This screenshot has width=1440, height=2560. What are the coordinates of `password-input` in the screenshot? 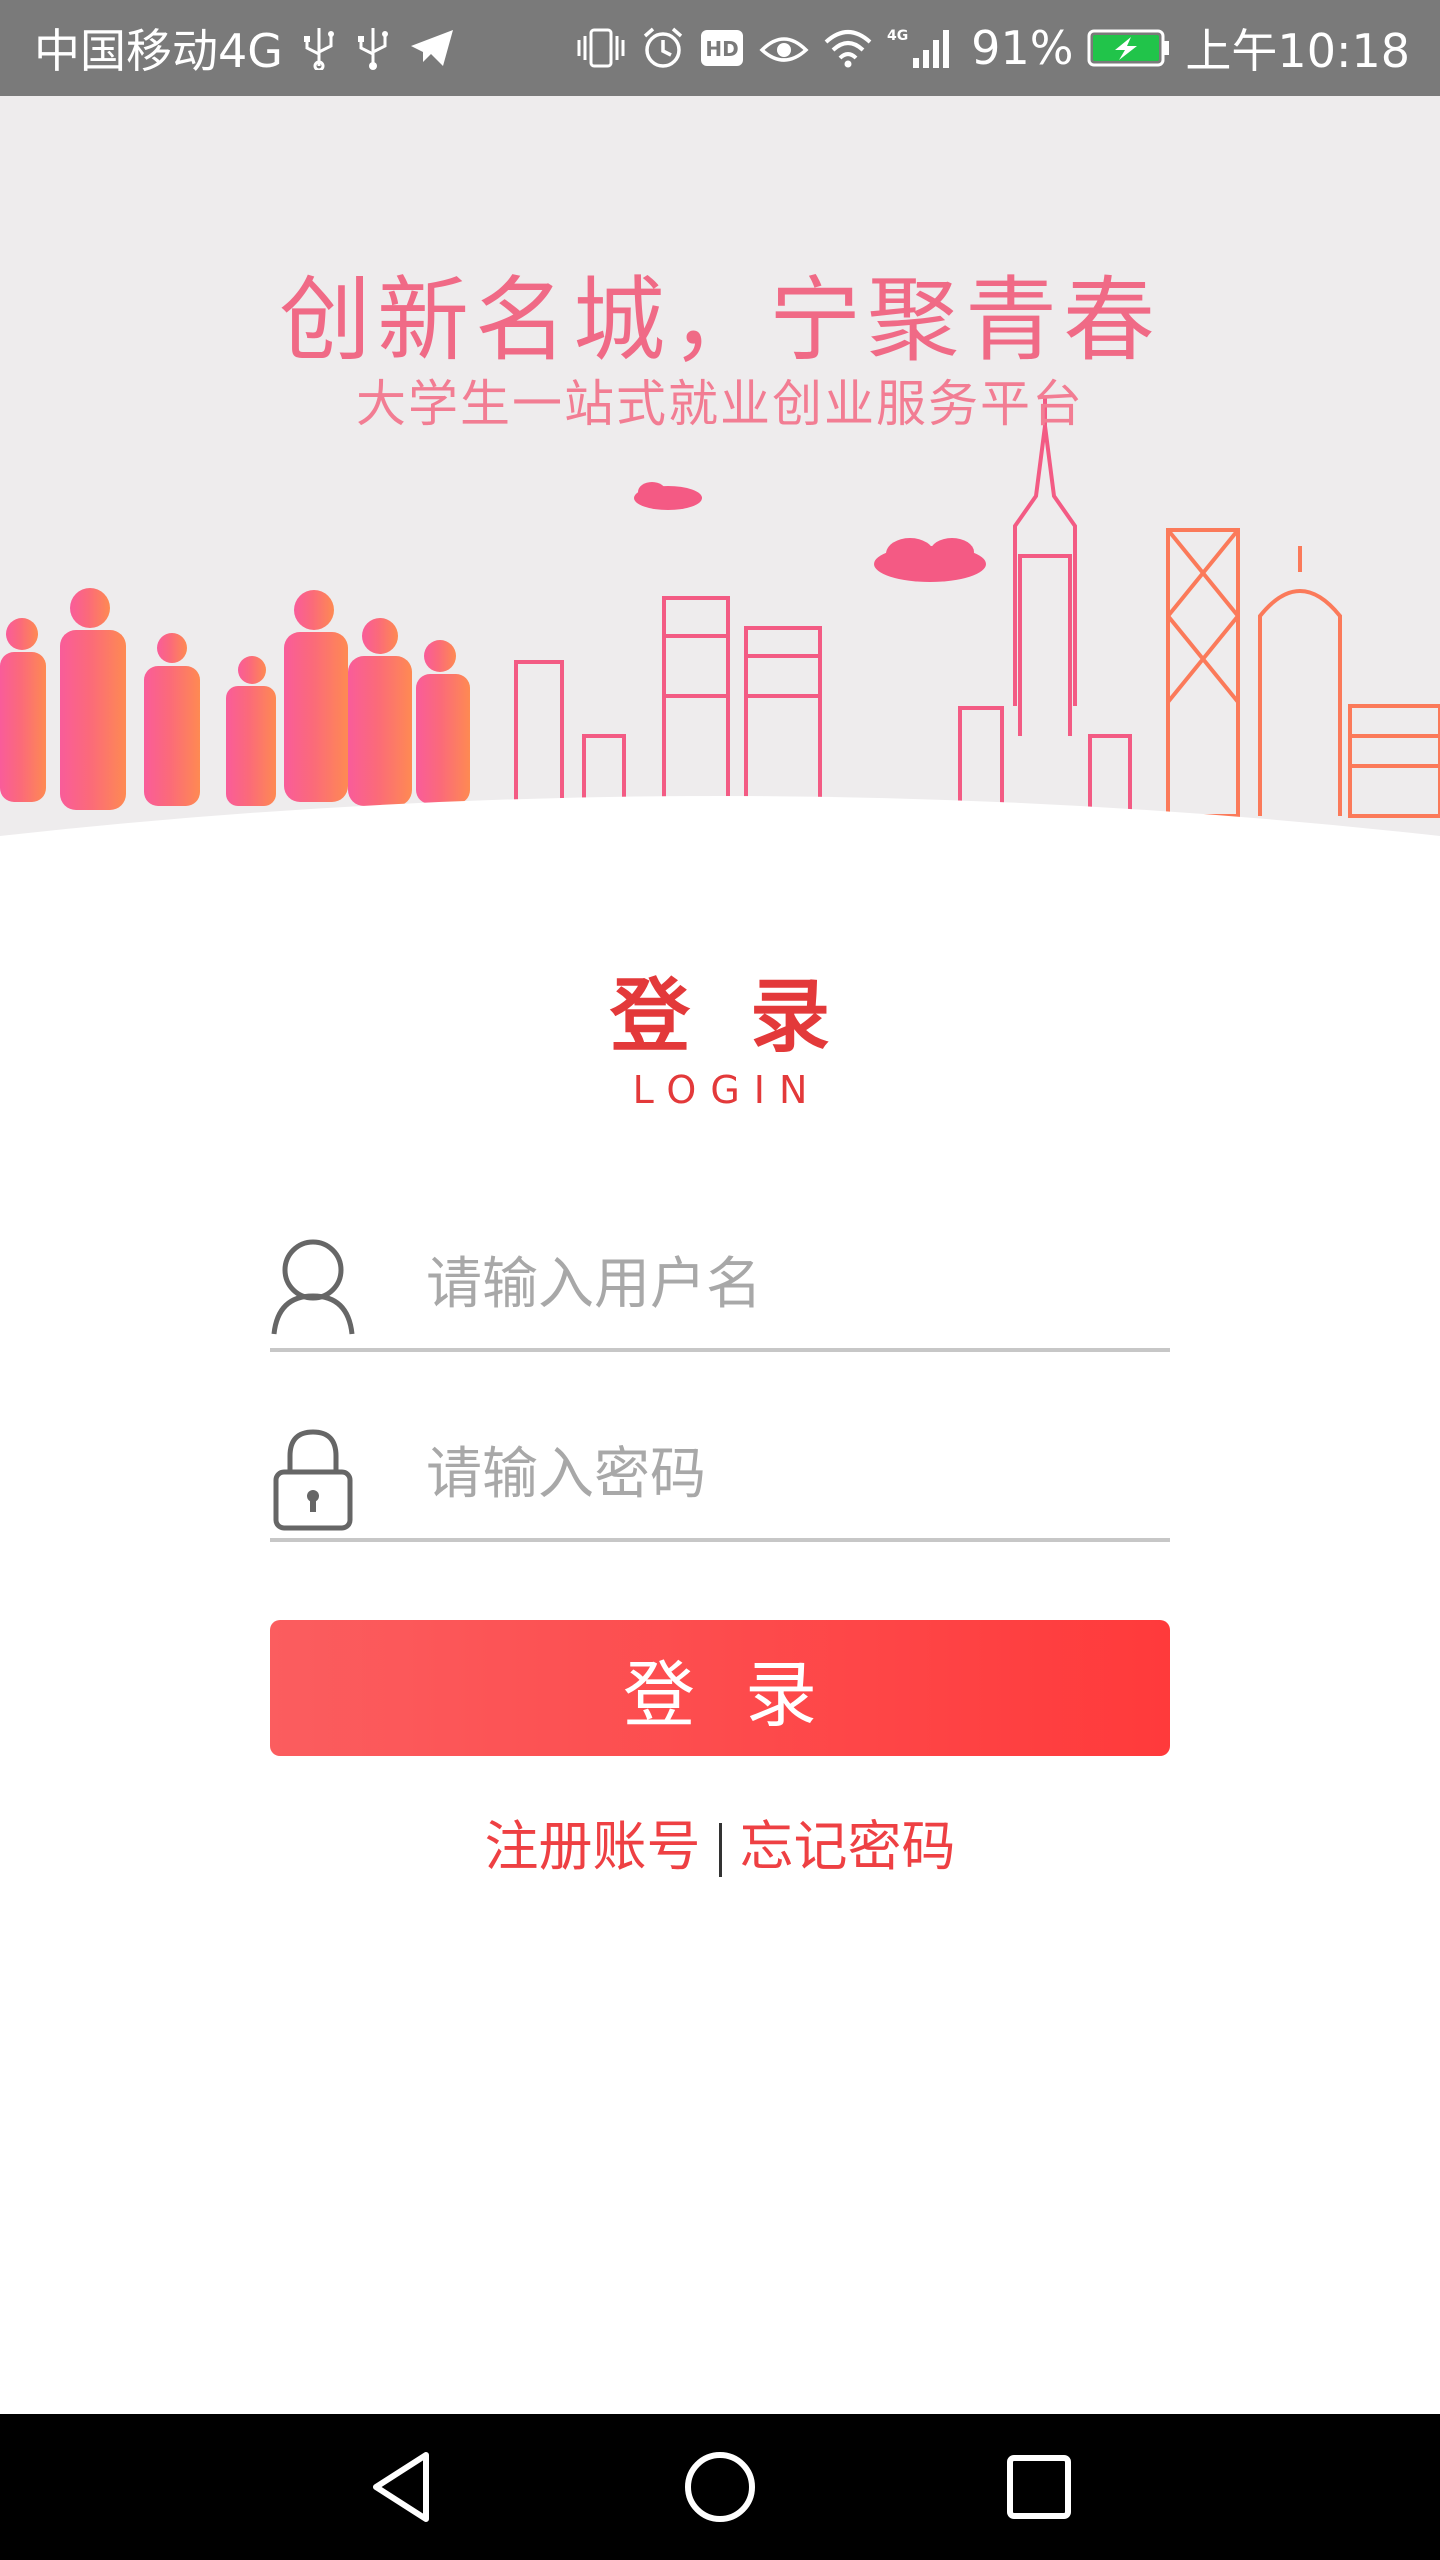 It's located at (796, 1474).